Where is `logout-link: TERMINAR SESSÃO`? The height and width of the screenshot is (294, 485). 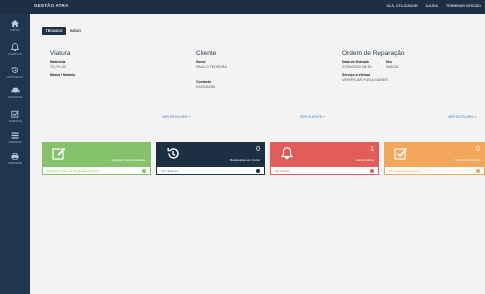 logout-link: TERMINAR SESSÃO is located at coordinates (463, 6).